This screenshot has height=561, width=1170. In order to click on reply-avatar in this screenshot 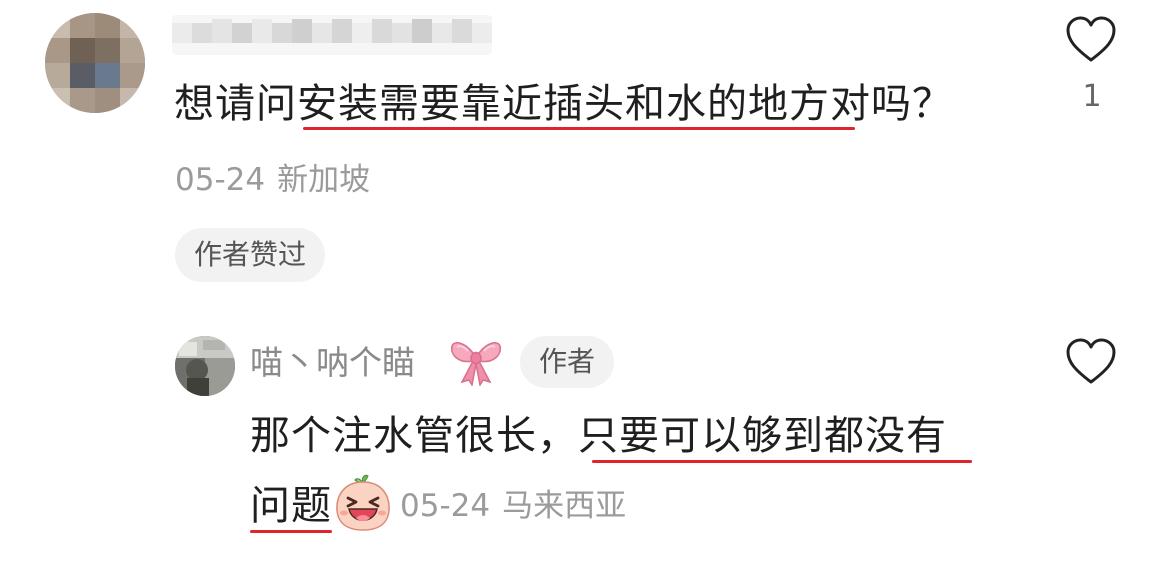, I will do `click(205, 366)`.